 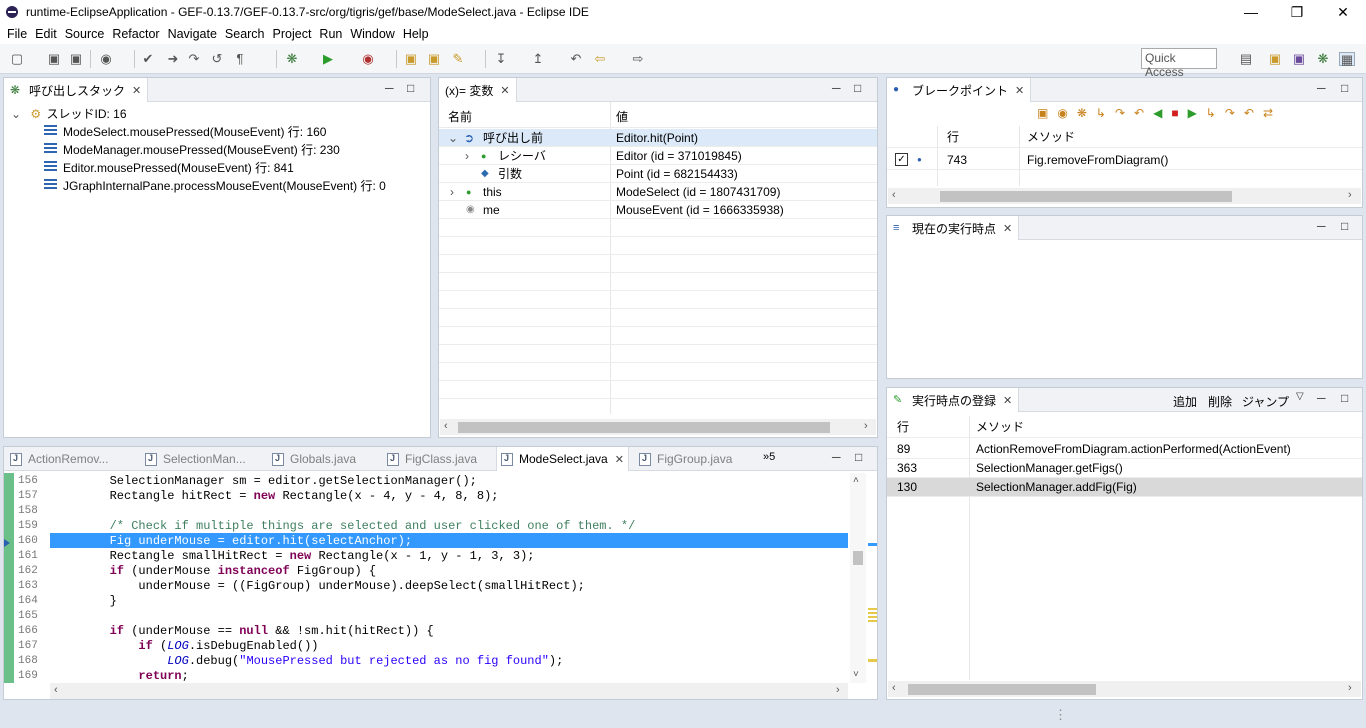 I want to click on close-button: ✕, so click(x=1343, y=12).